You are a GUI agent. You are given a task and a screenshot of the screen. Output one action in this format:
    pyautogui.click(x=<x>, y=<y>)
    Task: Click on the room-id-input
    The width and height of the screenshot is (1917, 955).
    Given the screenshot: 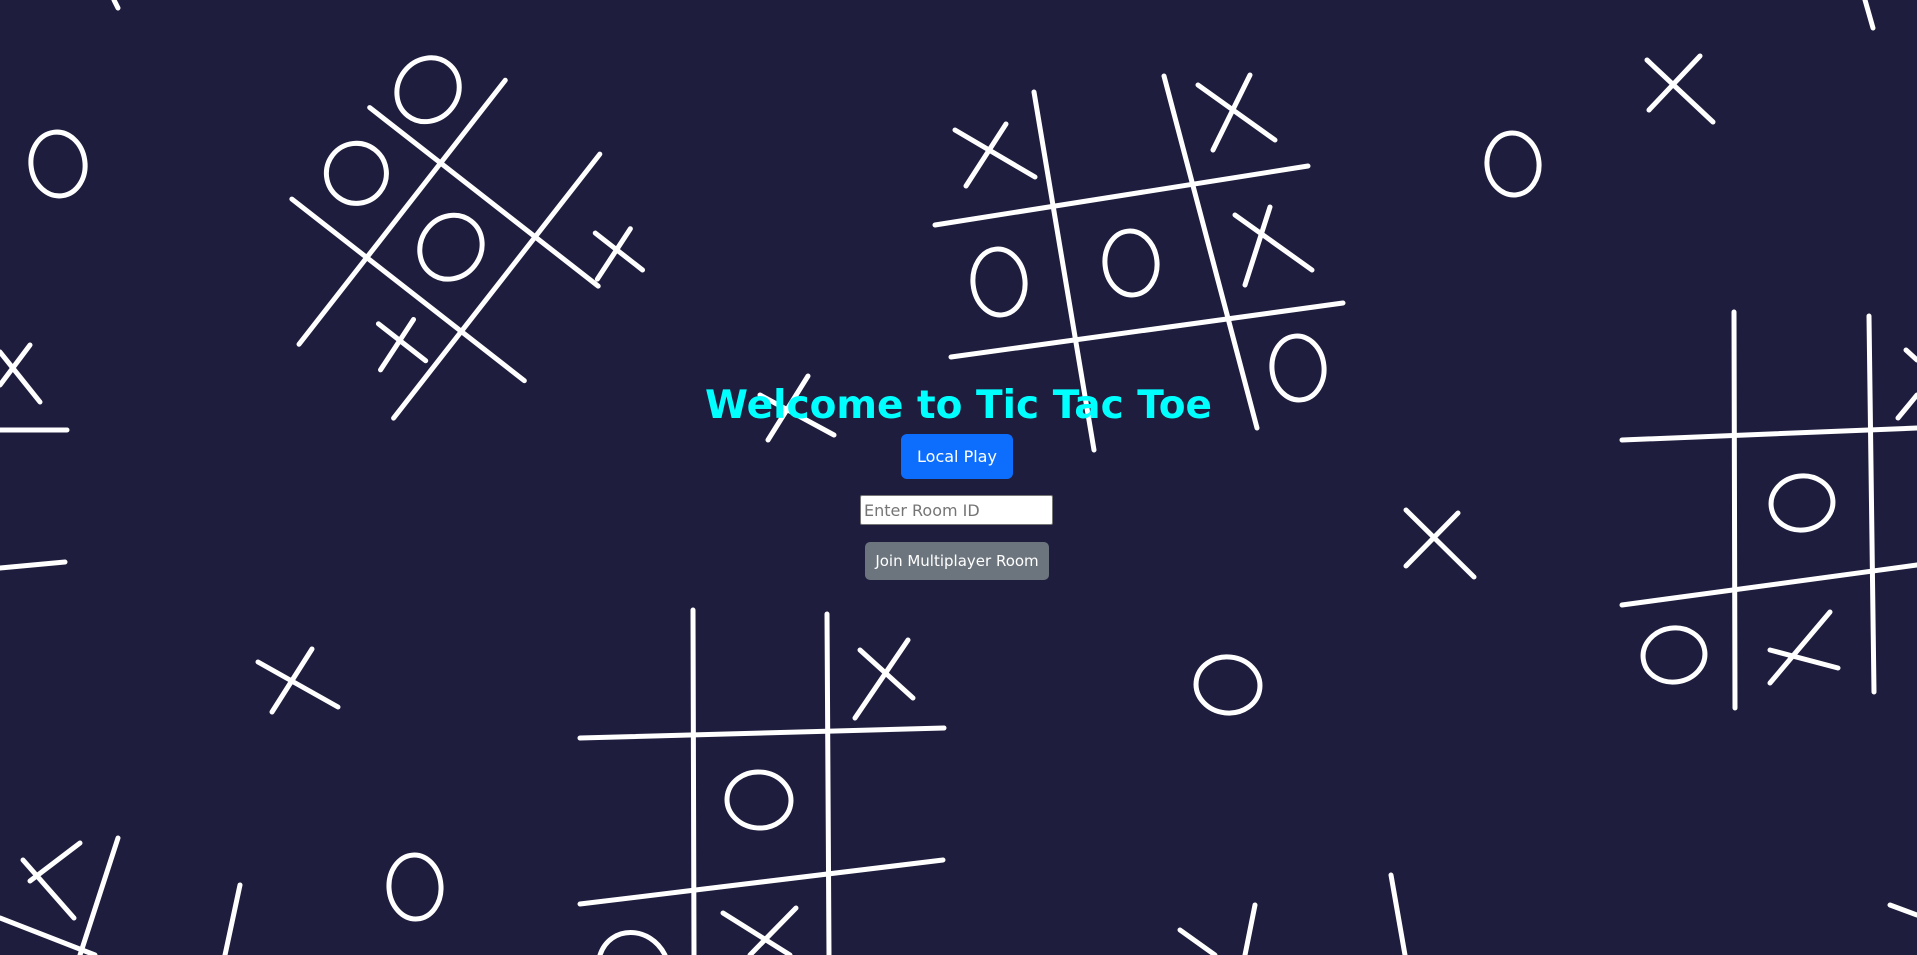 What is the action you would take?
    pyautogui.click(x=956, y=510)
    